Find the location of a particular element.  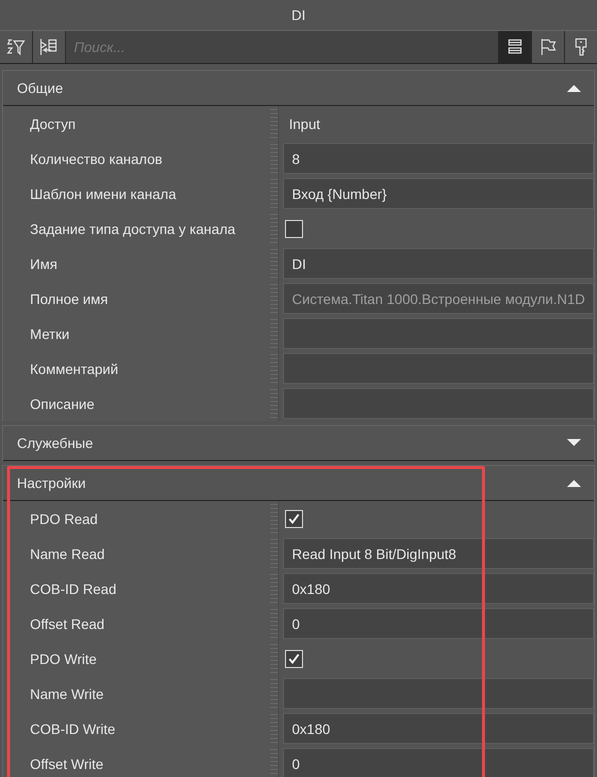

value-field: 8 is located at coordinates (438, 158).